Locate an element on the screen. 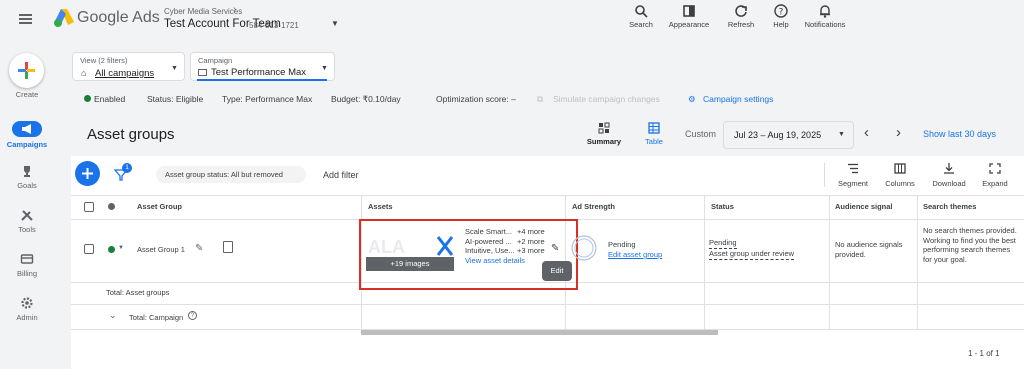  nav-create: Create is located at coordinates (27, 94).